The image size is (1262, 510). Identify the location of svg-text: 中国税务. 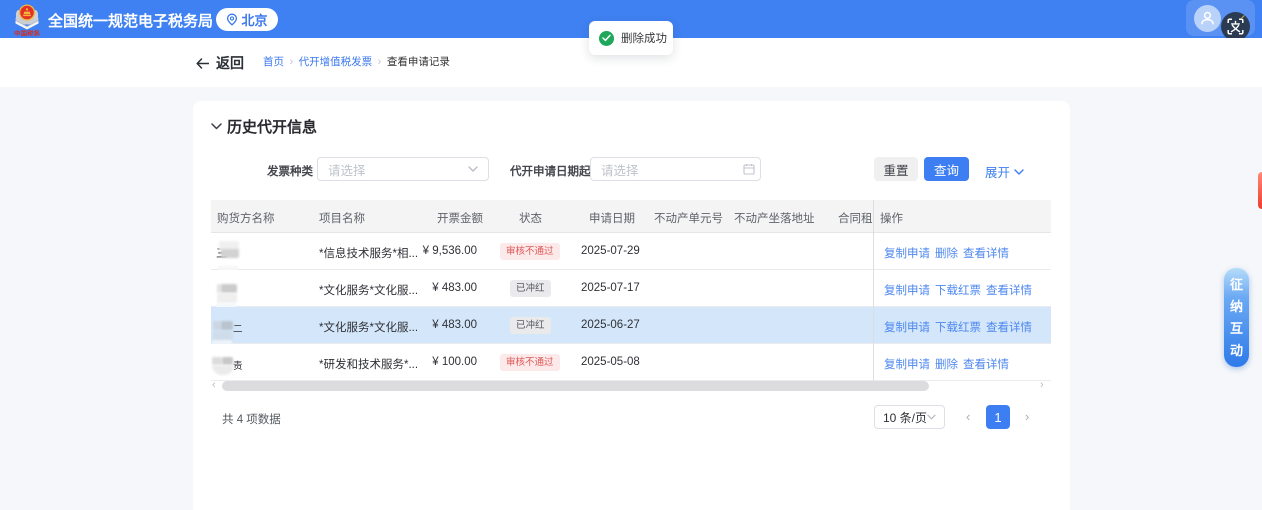
(27, 33).